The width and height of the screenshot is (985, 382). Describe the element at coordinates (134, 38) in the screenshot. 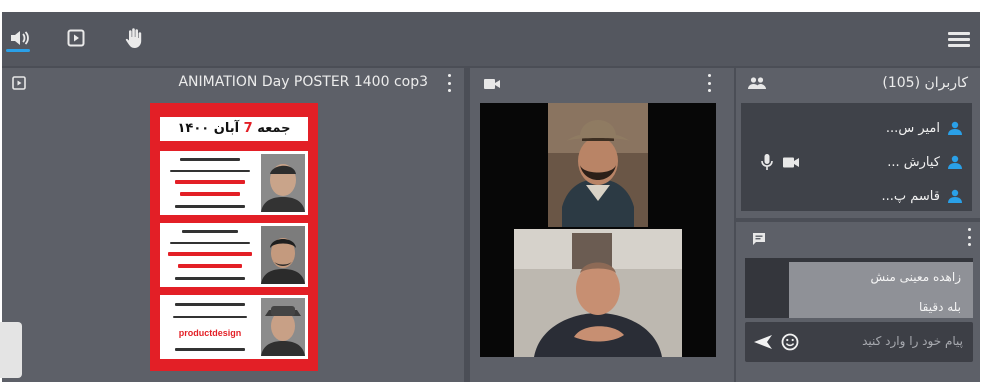

I see `hand-icon` at that location.